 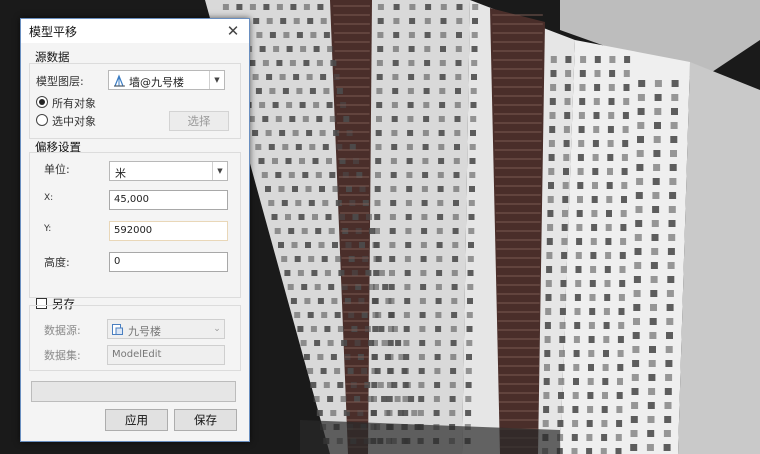 What do you see at coordinates (74, 121) in the screenshot?
I see `selected-objects-label: 选中对象` at bounding box center [74, 121].